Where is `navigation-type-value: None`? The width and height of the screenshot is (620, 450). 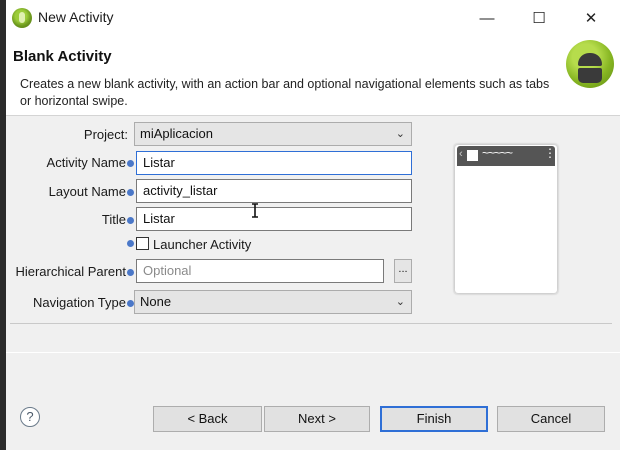 navigation-type-value: None is located at coordinates (156, 301).